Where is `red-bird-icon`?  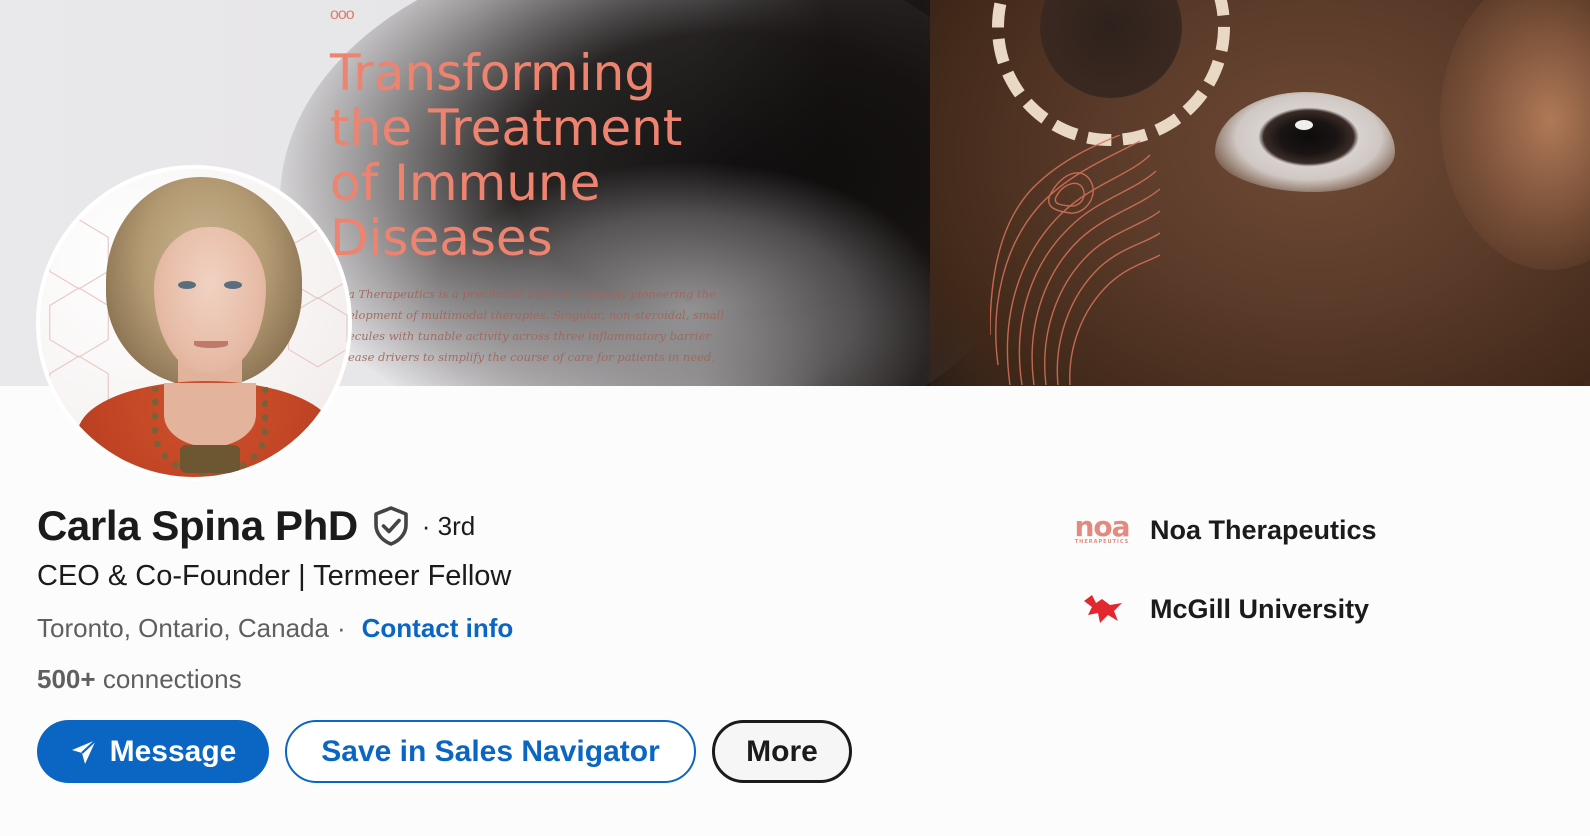 red-bird-icon is located at coordinates (1102, 609).